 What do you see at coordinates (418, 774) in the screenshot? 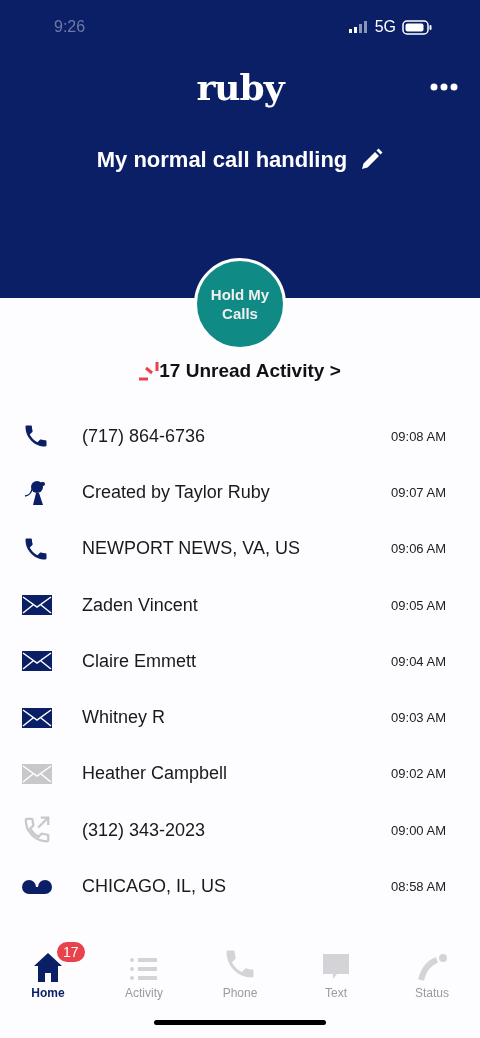
I see `activity-time: 09:02 AM` at bounding box center [418, 774].